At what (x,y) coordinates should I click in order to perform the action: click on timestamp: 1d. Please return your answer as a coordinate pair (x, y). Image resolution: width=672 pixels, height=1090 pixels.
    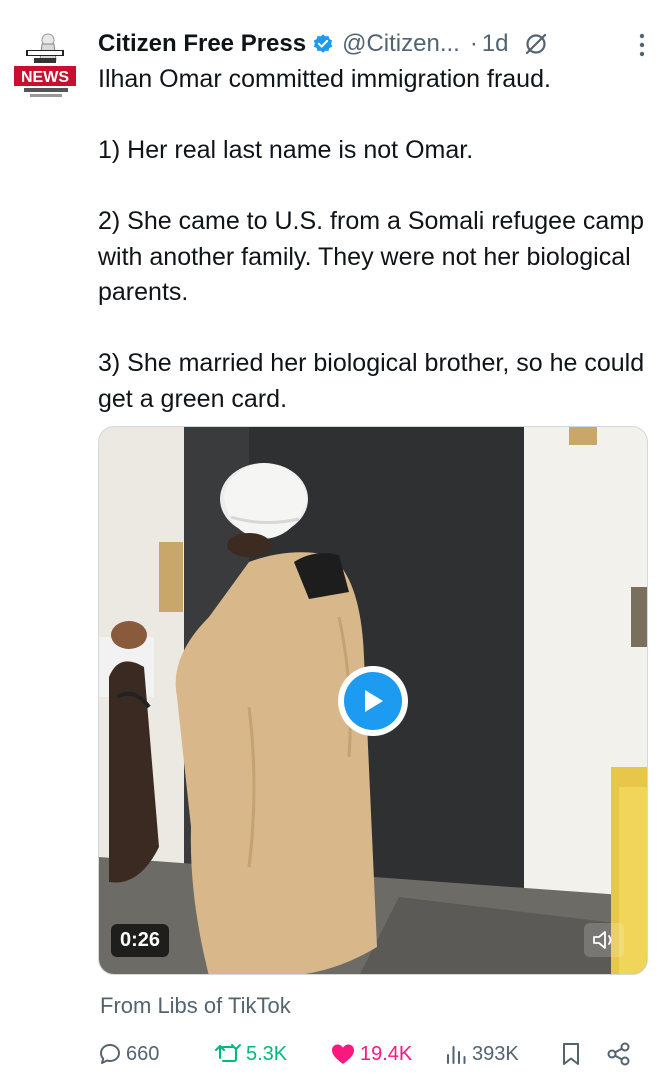
    Looking at the image, I should click on (495, 44).